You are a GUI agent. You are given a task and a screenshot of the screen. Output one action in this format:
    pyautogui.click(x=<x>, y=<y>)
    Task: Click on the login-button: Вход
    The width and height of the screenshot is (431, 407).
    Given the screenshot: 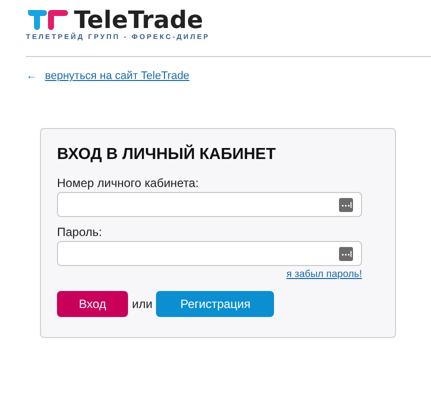 What is the action you would take?
    pyautogui.click(x=92, y=304)
    